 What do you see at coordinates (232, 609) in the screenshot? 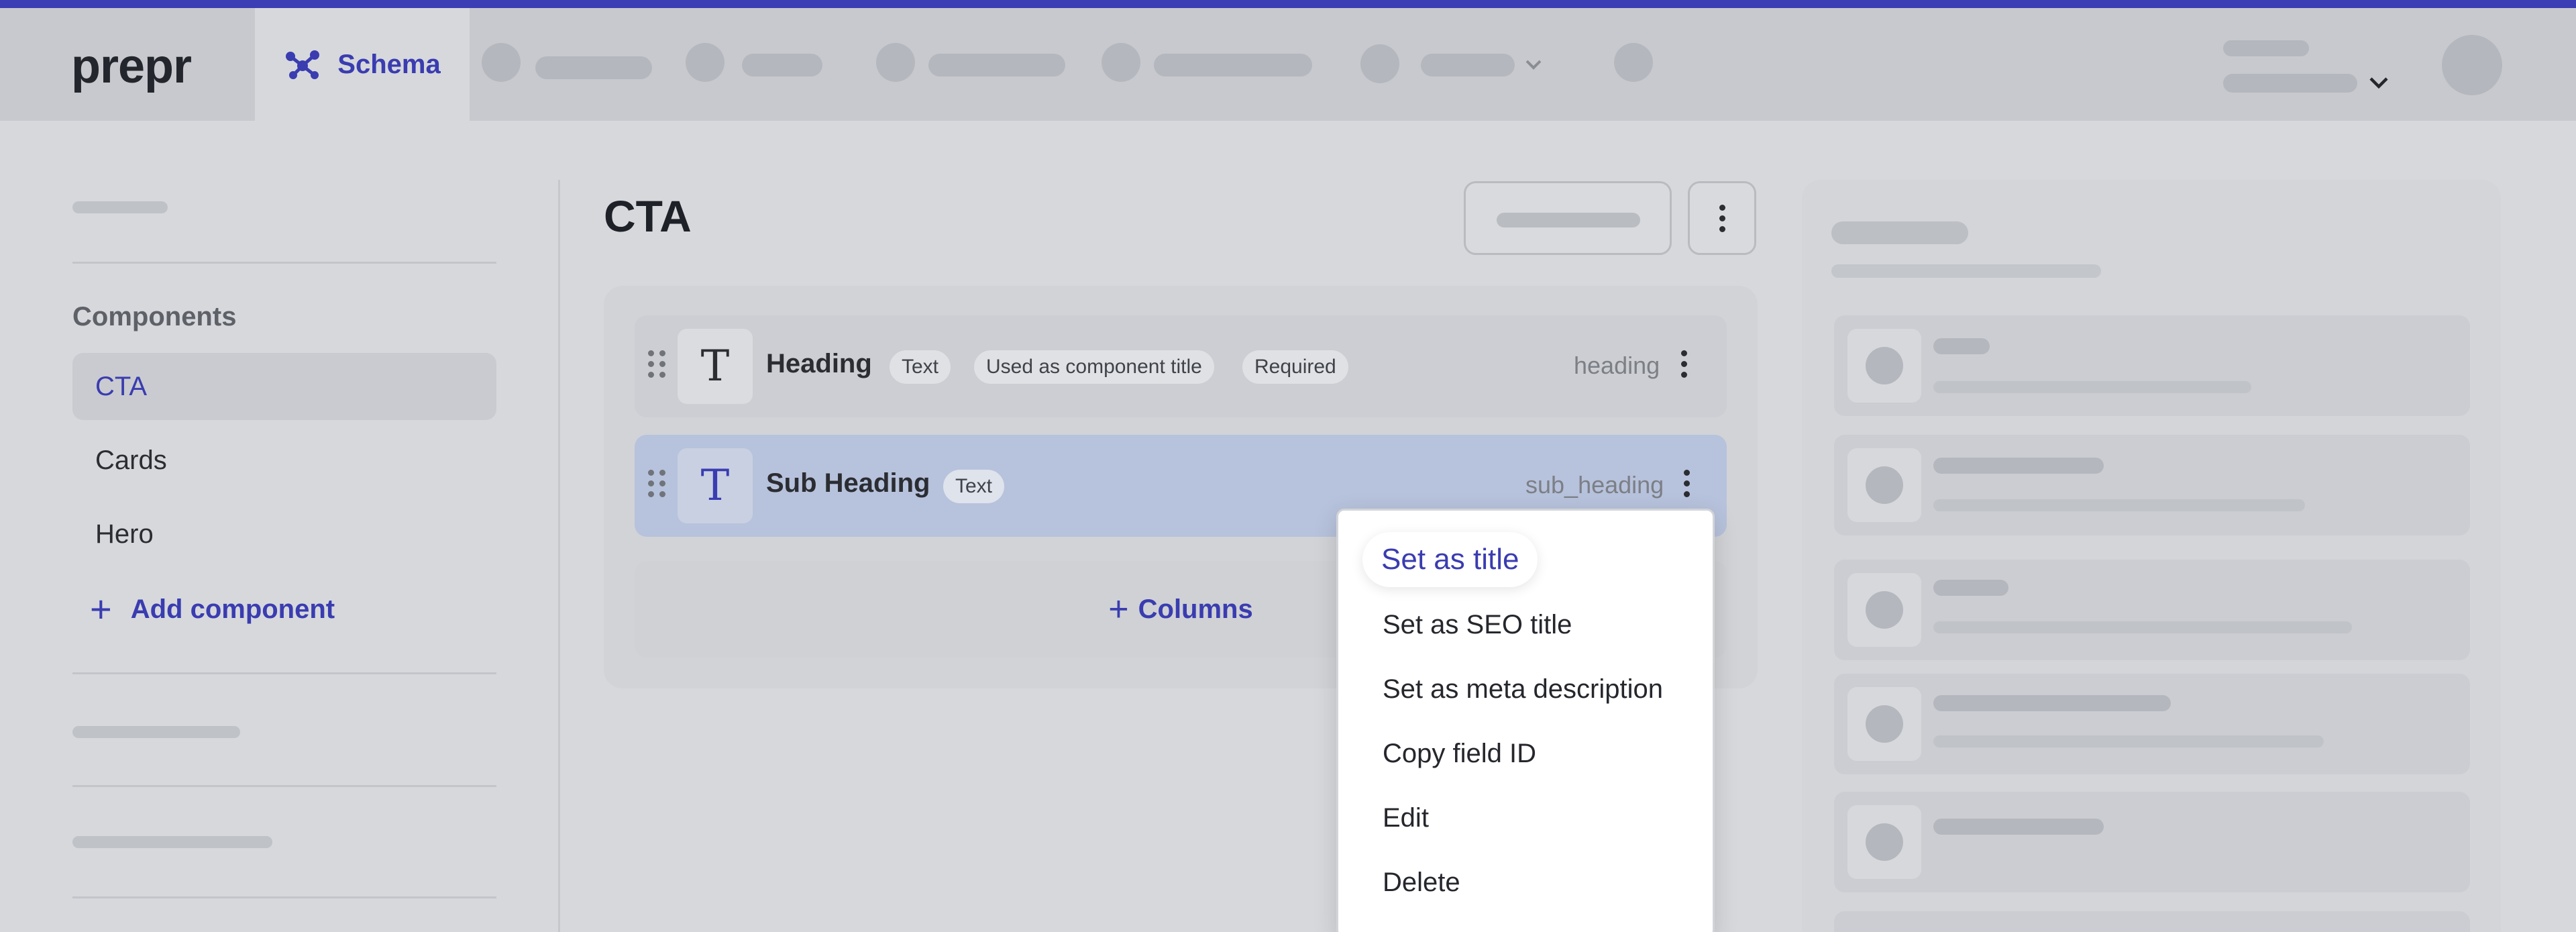
I see `add-component-label: Add component` at bounding box center [232, 609].